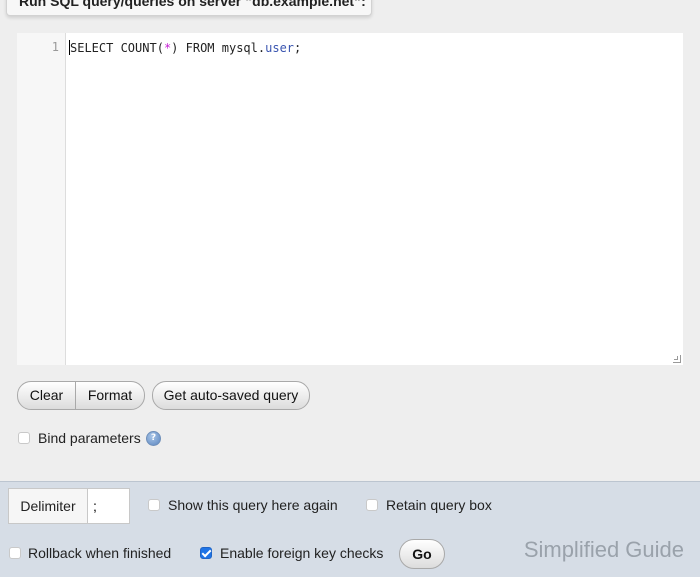 This screenshot has width=700, height=577. I want to click on code-keyword-from: FROM mysql, so click(218, 48).